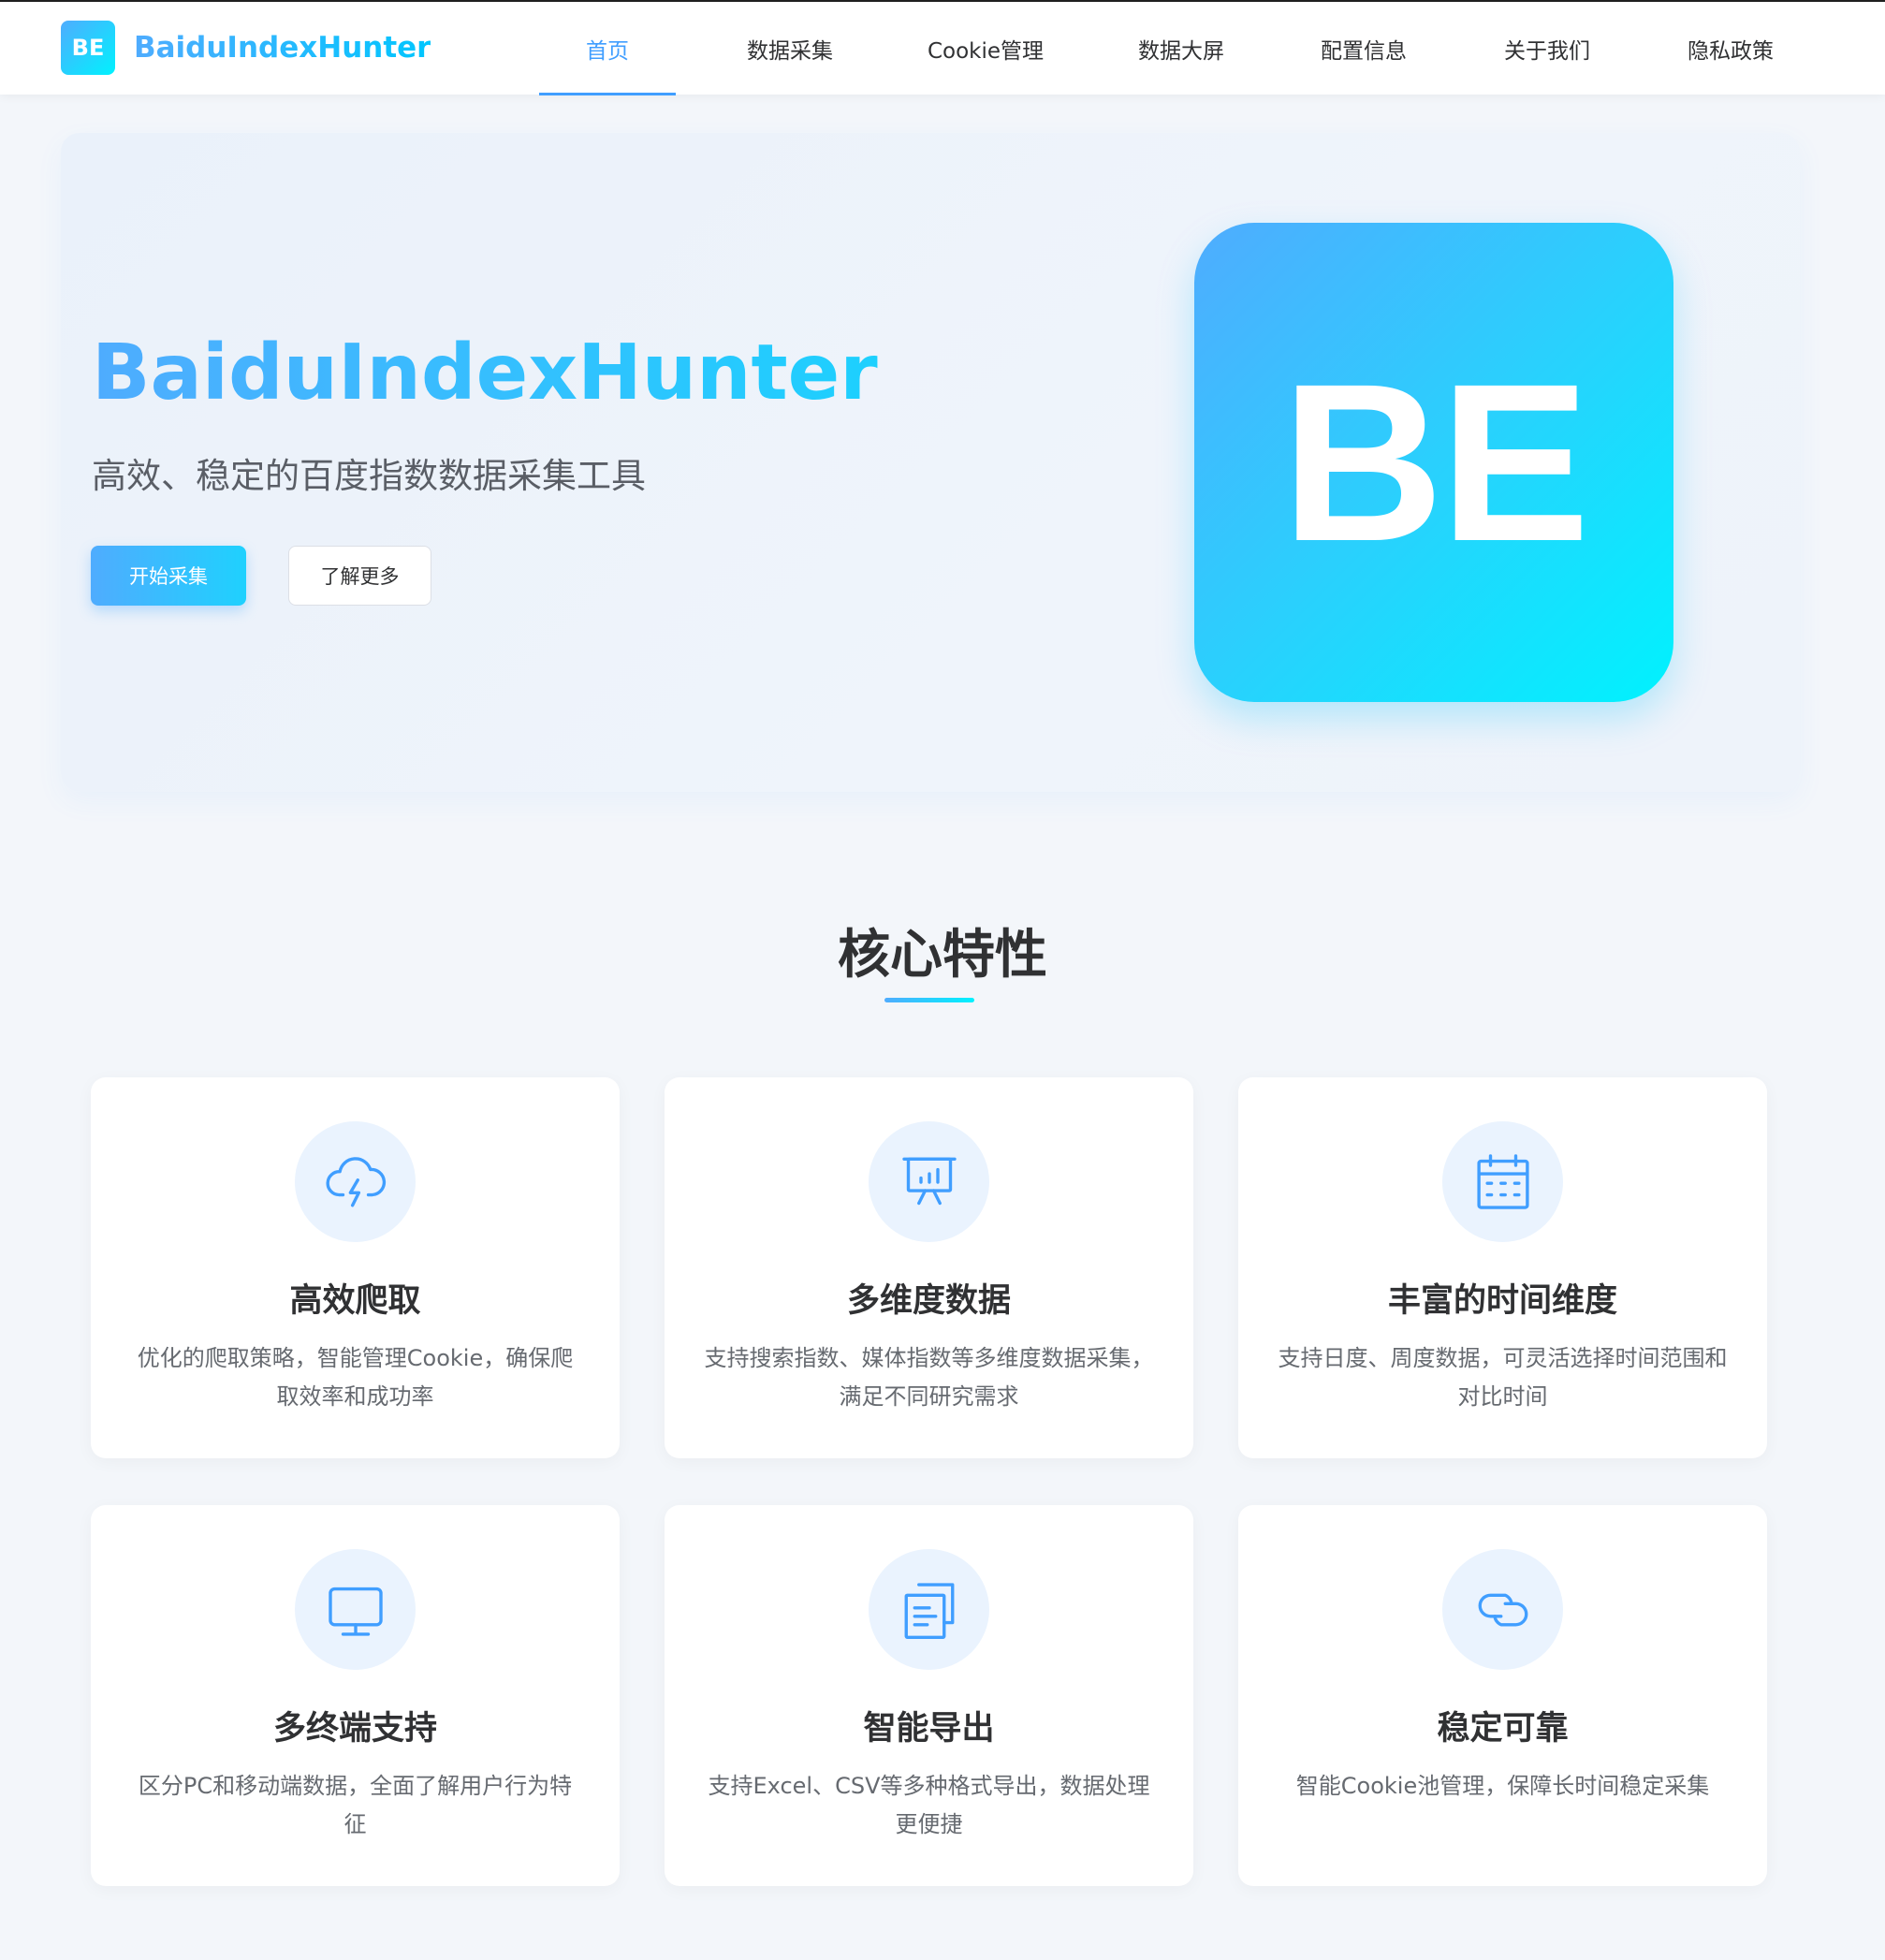 The width and height of the screenshot is (1885, 1960). I want to click on feature-card-efficient-crawling: 高效爬取 优化的爬取策略，智能管理Cookie，确保爬取效率和成功率, so click(356, 1267).